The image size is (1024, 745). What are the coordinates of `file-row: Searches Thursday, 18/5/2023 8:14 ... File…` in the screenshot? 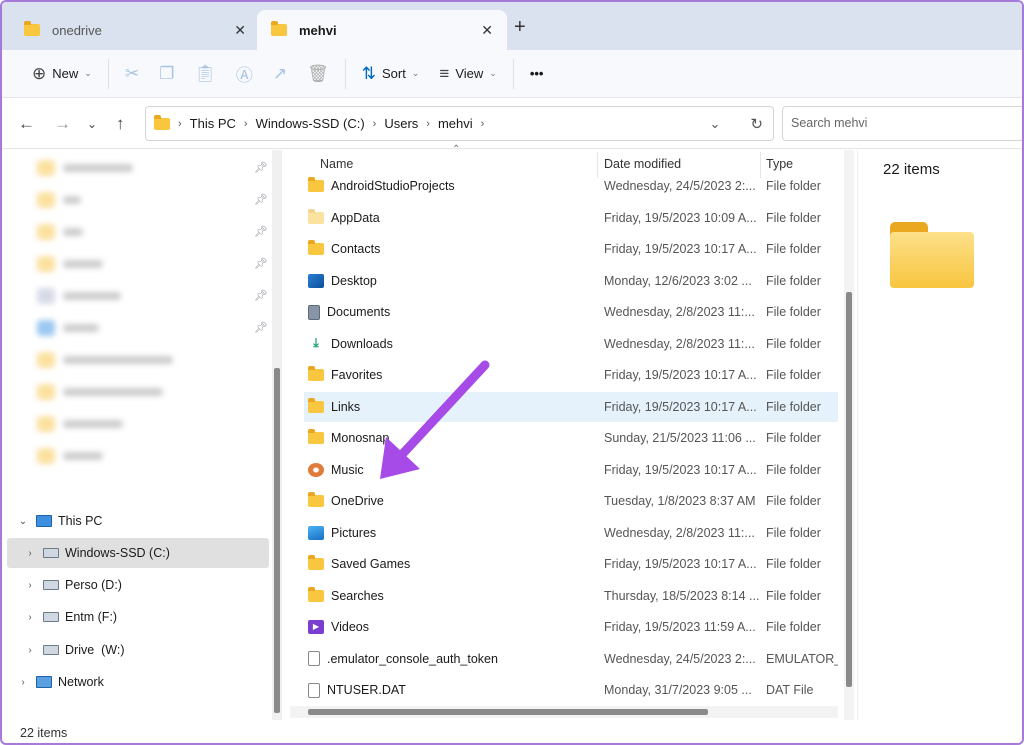 It's located at (571, 596).